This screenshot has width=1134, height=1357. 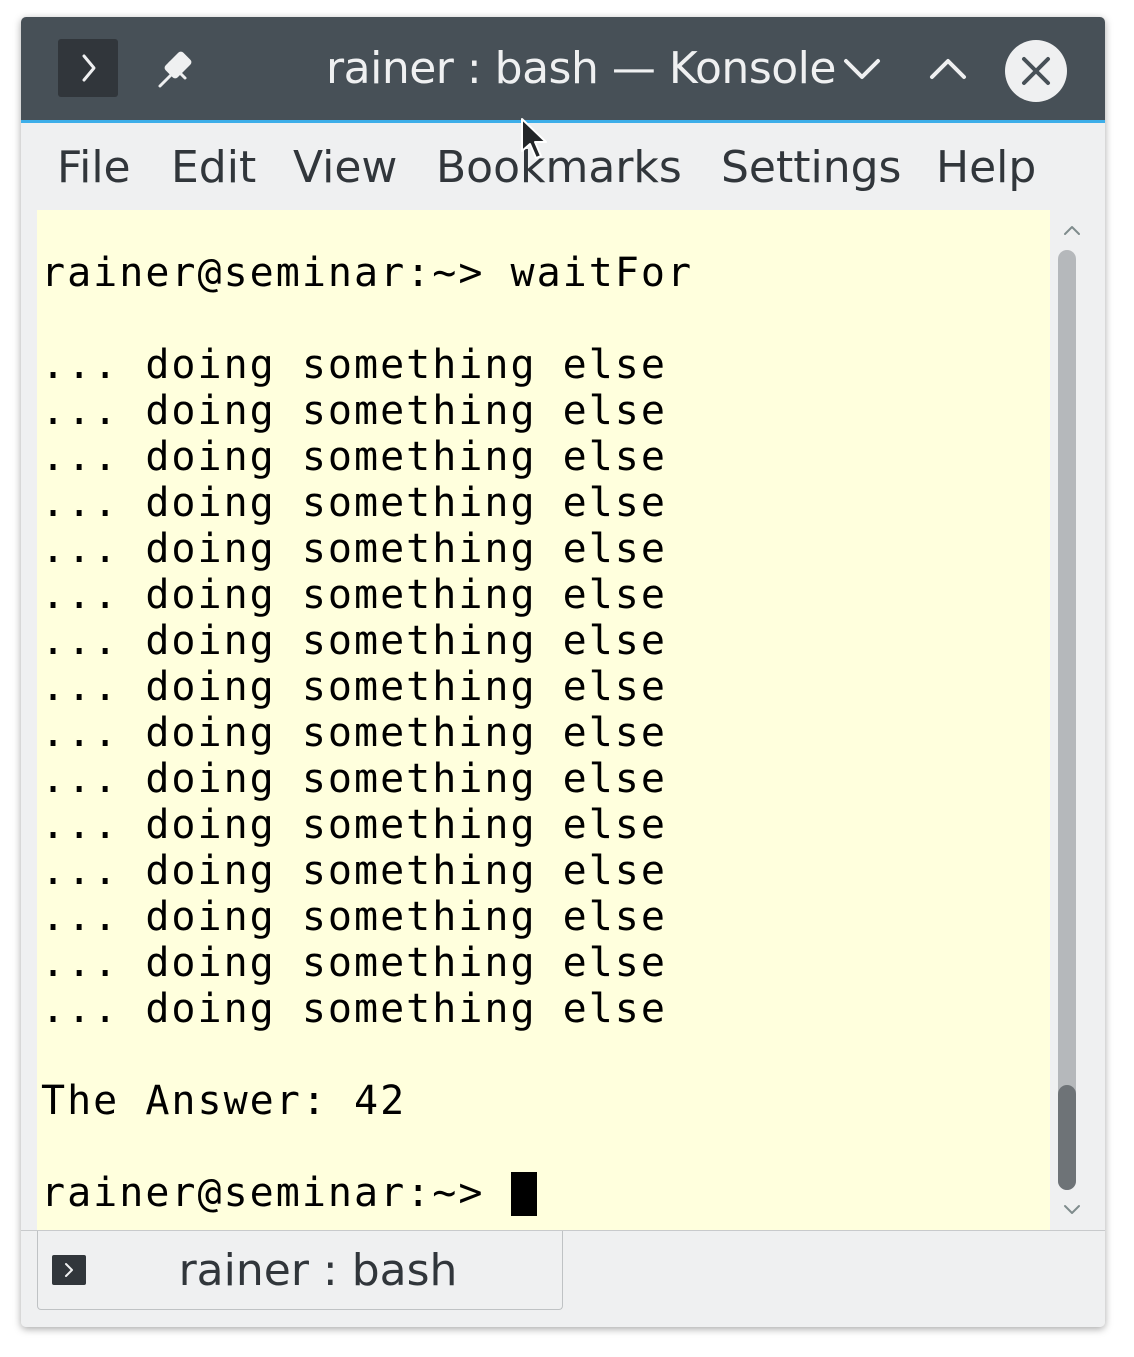 What do you see at coordinates (88, 68) in the screenshot?
I see `terminal-app-icon` at bounding box center [88, 68].